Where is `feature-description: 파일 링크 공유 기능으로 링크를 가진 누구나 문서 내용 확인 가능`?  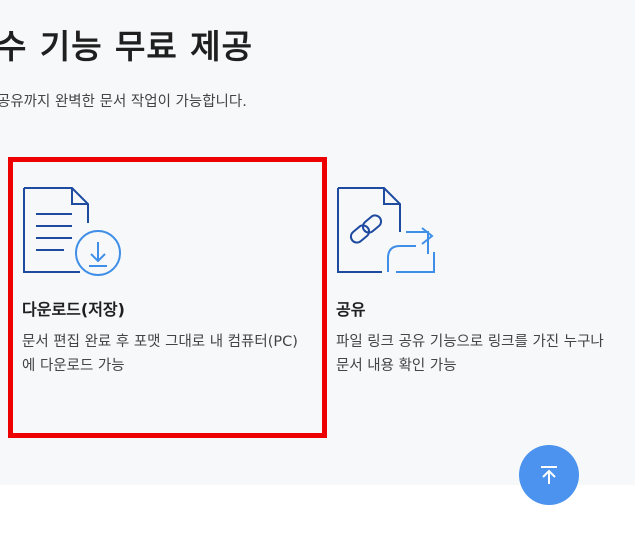 feature-description: 파일 링크 공유 기능으로 링크를 가진 누구나 문서 내용 확인 가능 is located at coordinates (470, 354).